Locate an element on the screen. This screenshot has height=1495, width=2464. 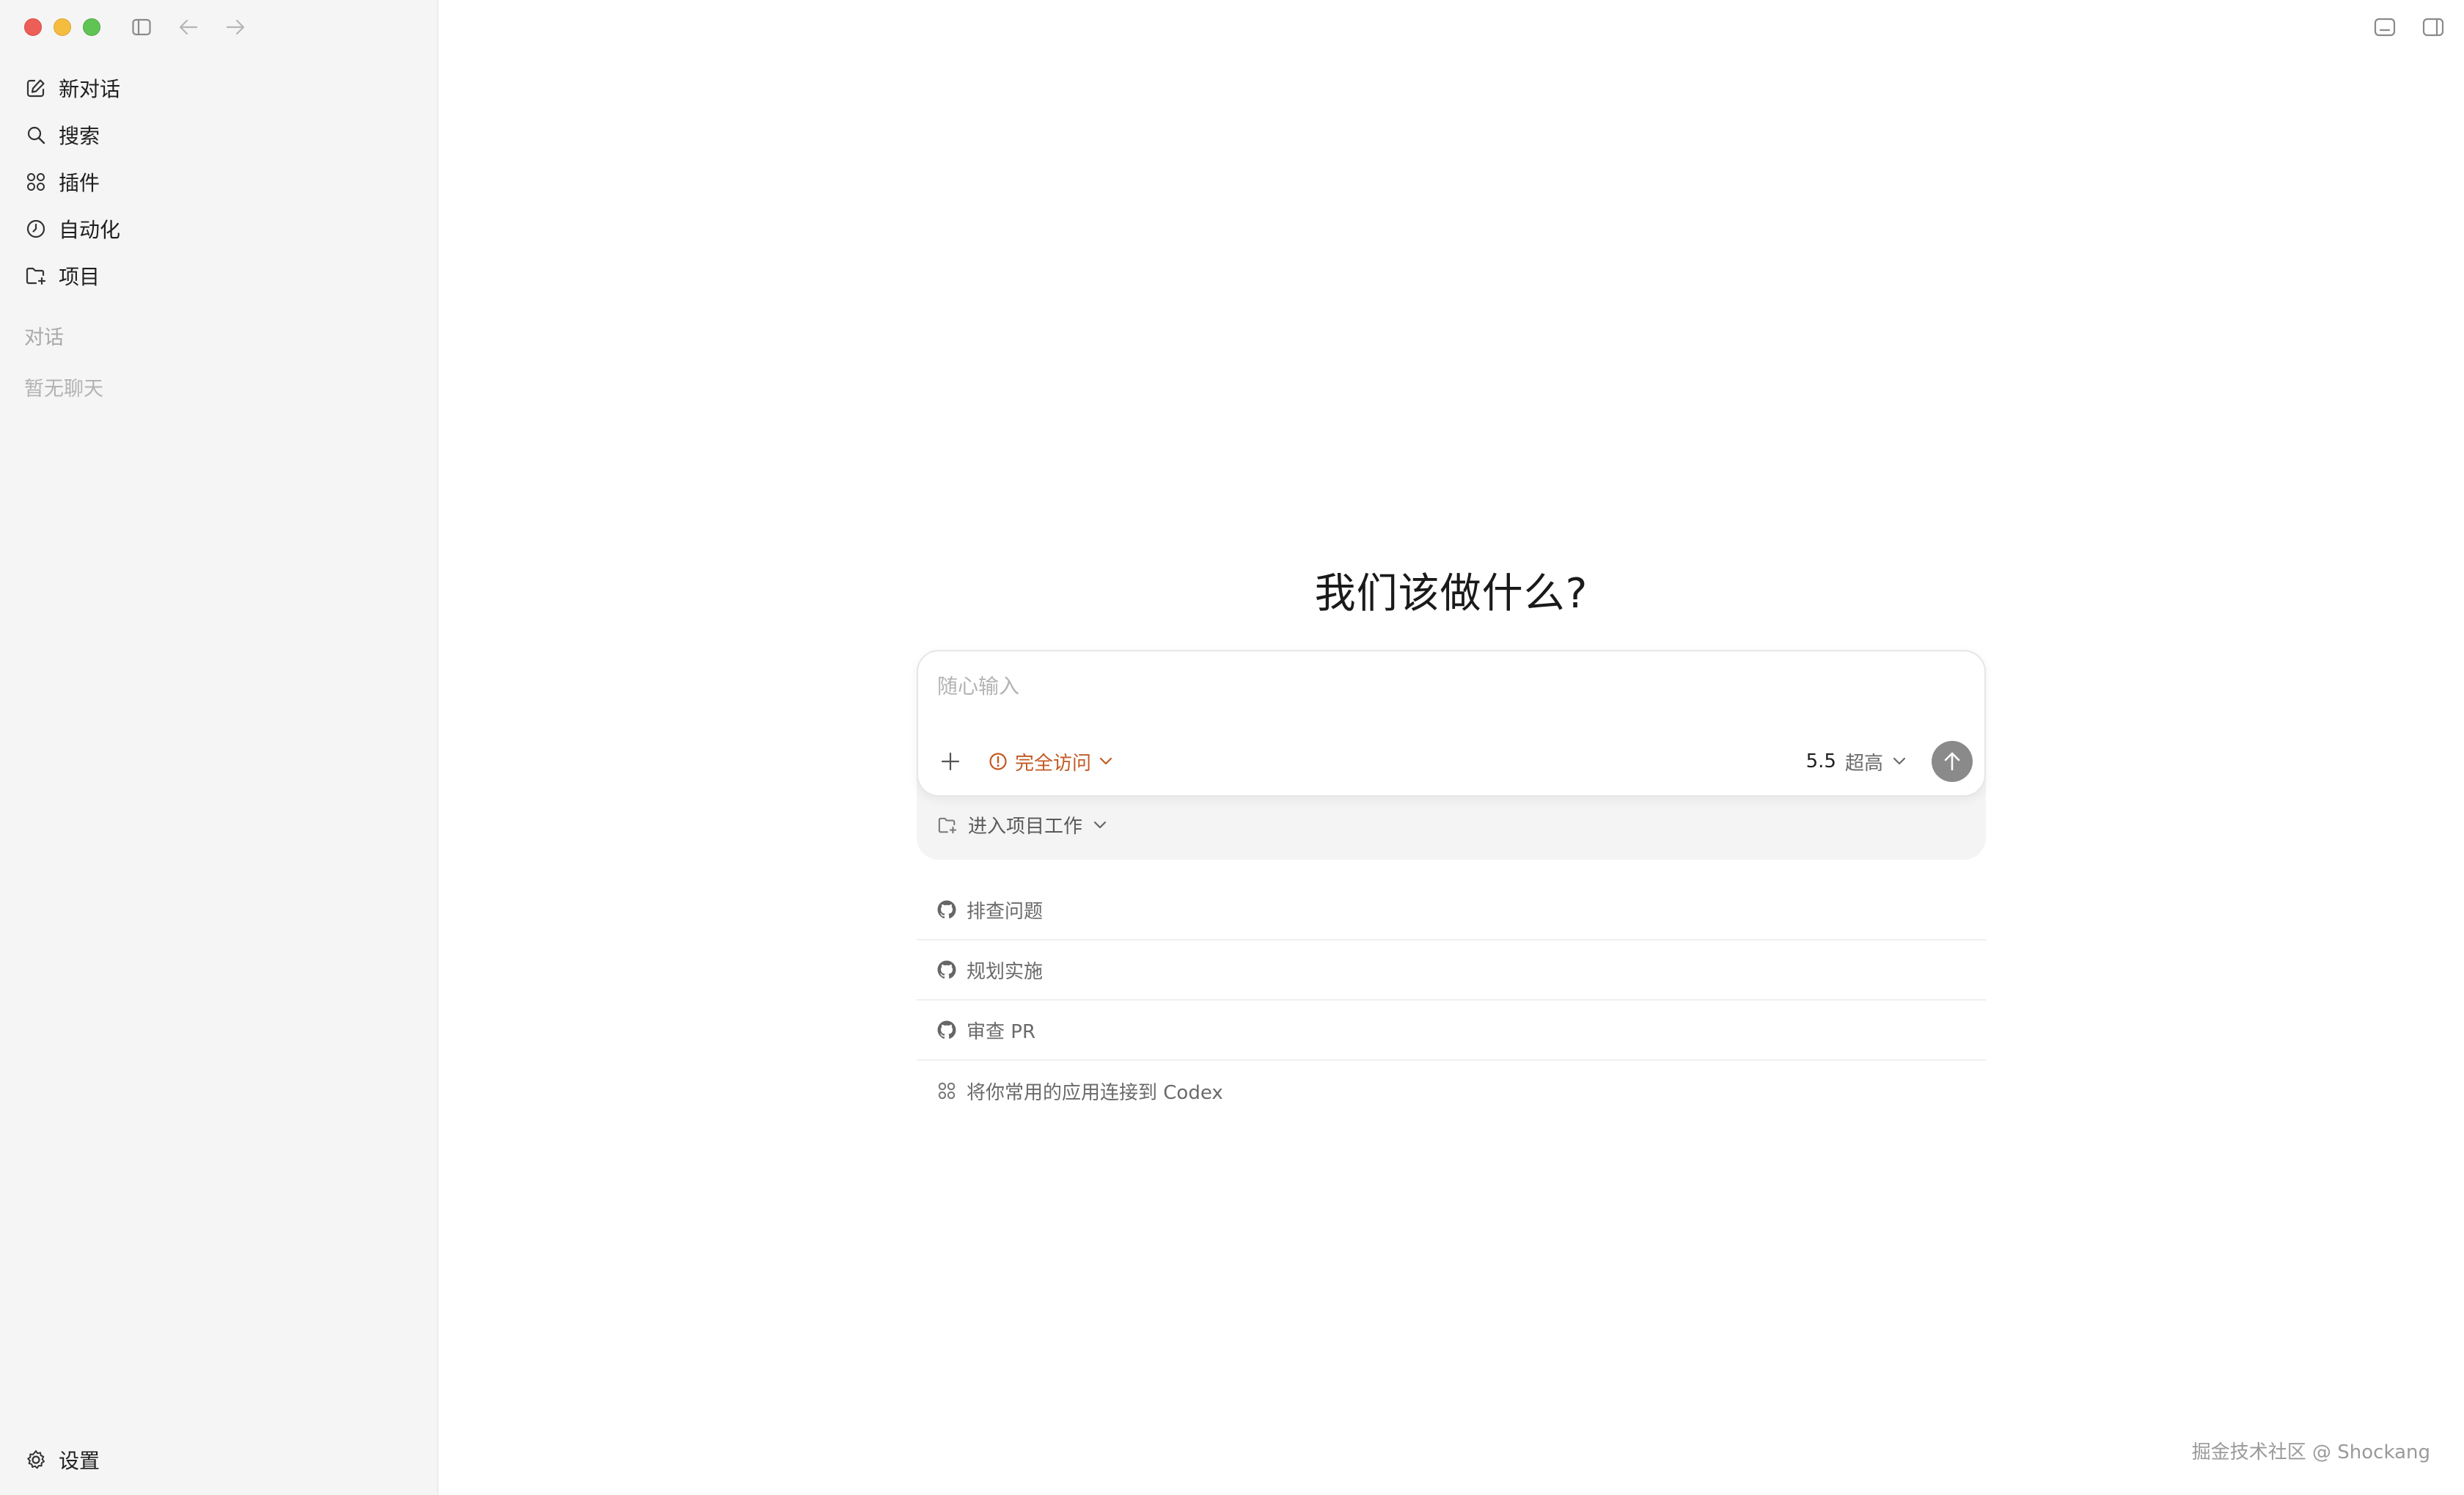
suggestion-label: 排查问题 is located at coordinates (1005, 911).